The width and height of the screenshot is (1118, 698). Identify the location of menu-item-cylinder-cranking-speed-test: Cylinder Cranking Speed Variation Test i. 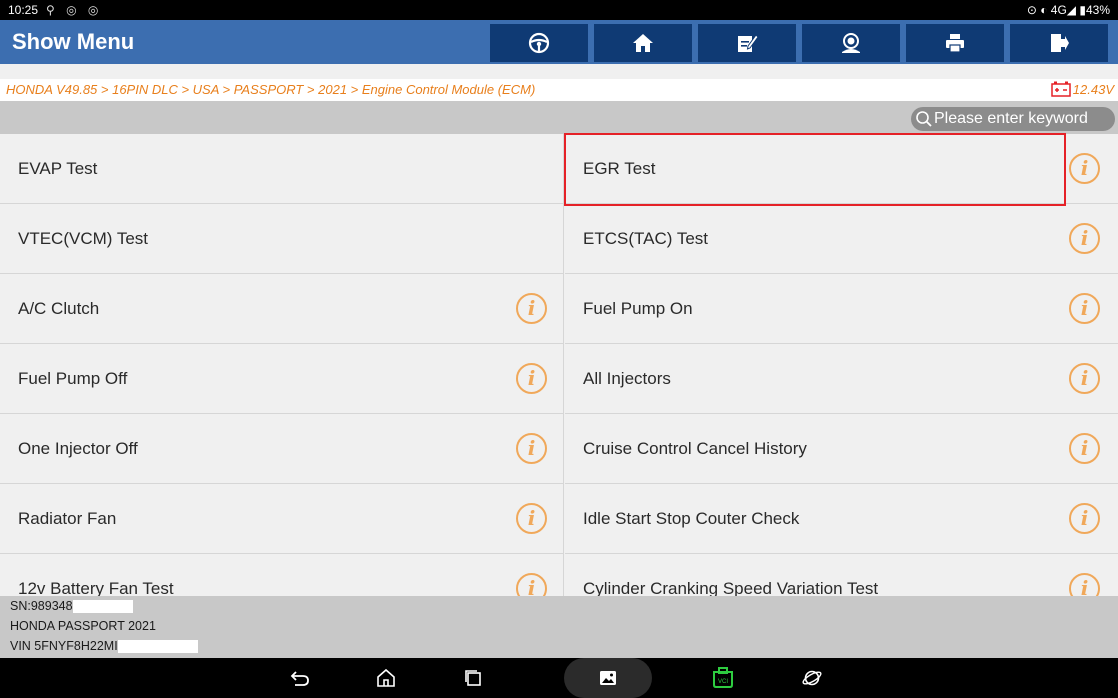
(841, 575).